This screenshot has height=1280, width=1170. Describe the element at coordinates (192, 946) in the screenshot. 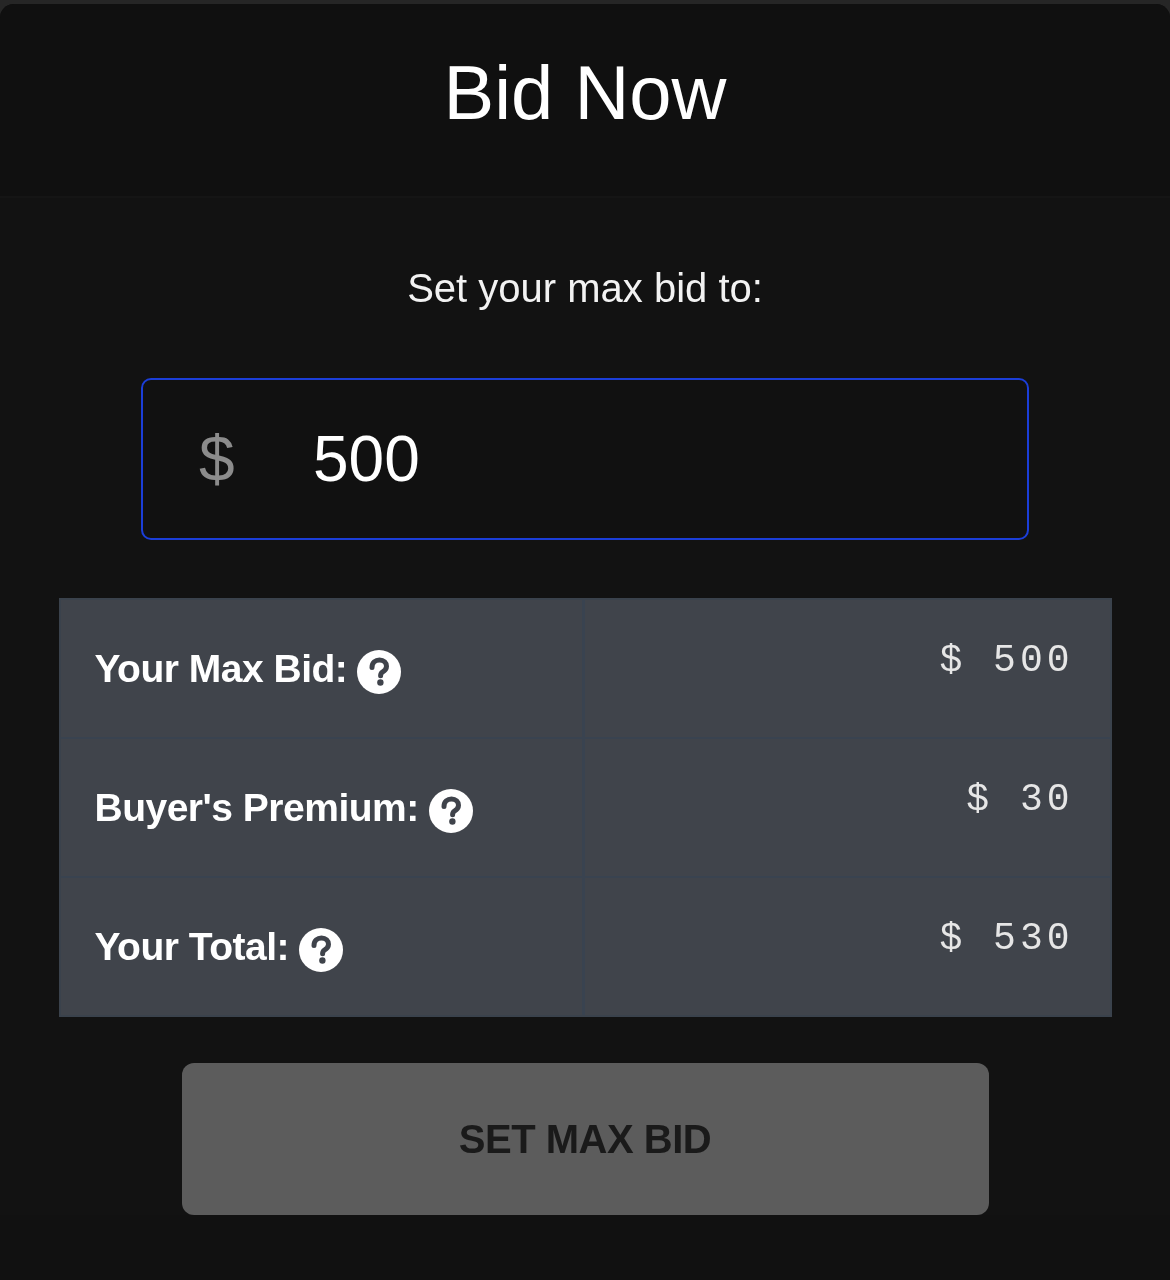

I see `row-label: Your Total:` at that location.